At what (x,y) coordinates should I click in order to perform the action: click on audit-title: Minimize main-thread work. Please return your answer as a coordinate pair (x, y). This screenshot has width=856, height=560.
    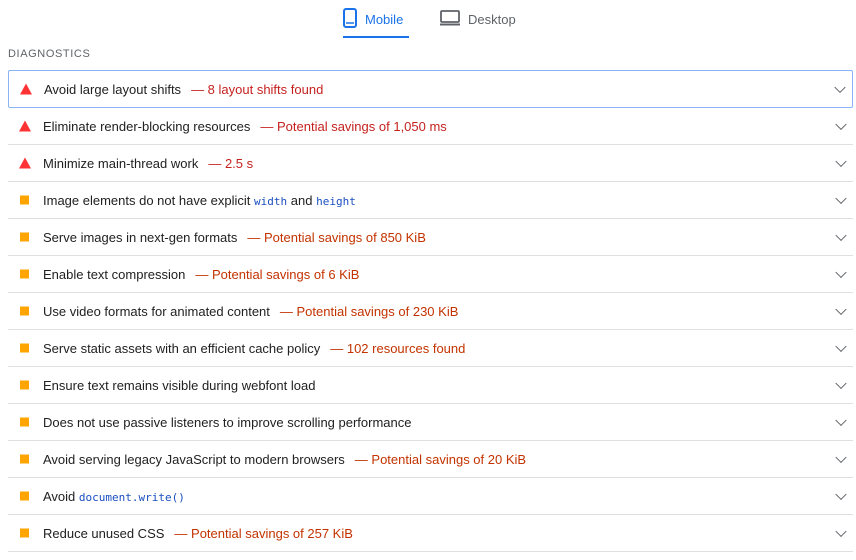
    Looking at the image, I should click on (121, 163).